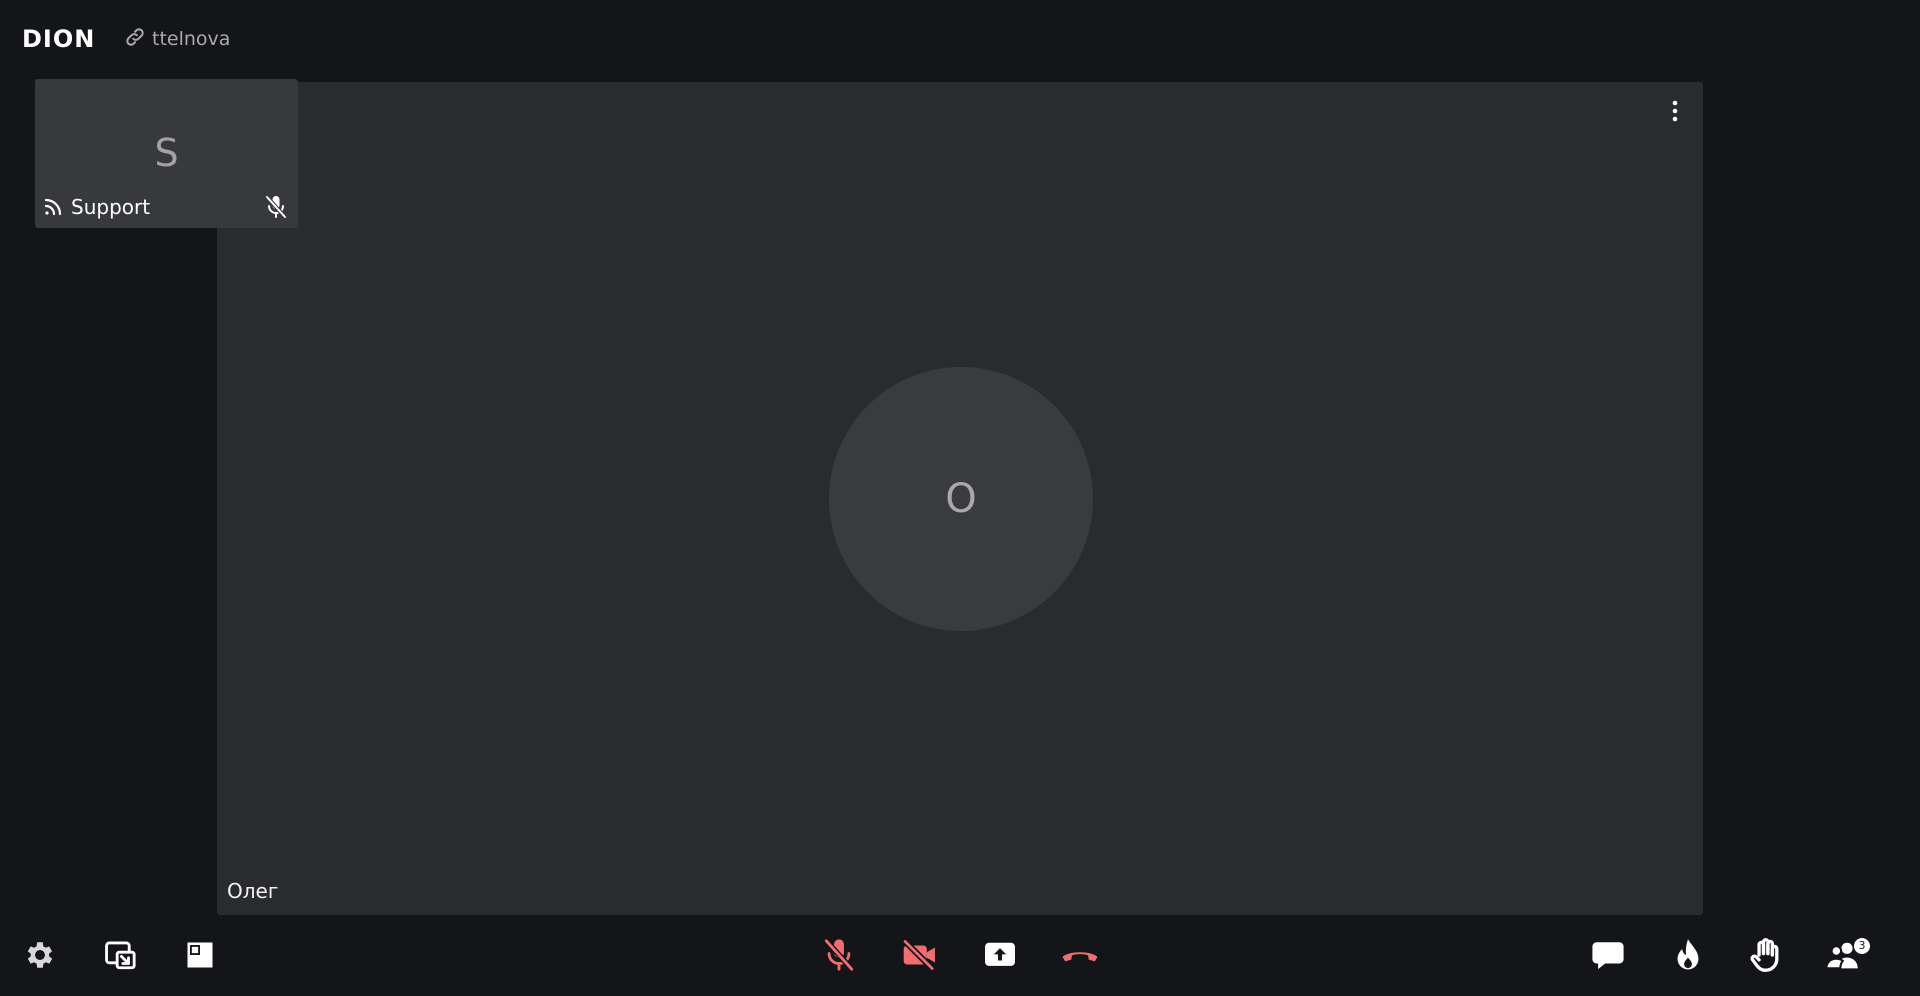  What do you see at coordinates (191, 39) in the screenshot?
I see `room-name: ttelnova` at bounding box center [191, 39].